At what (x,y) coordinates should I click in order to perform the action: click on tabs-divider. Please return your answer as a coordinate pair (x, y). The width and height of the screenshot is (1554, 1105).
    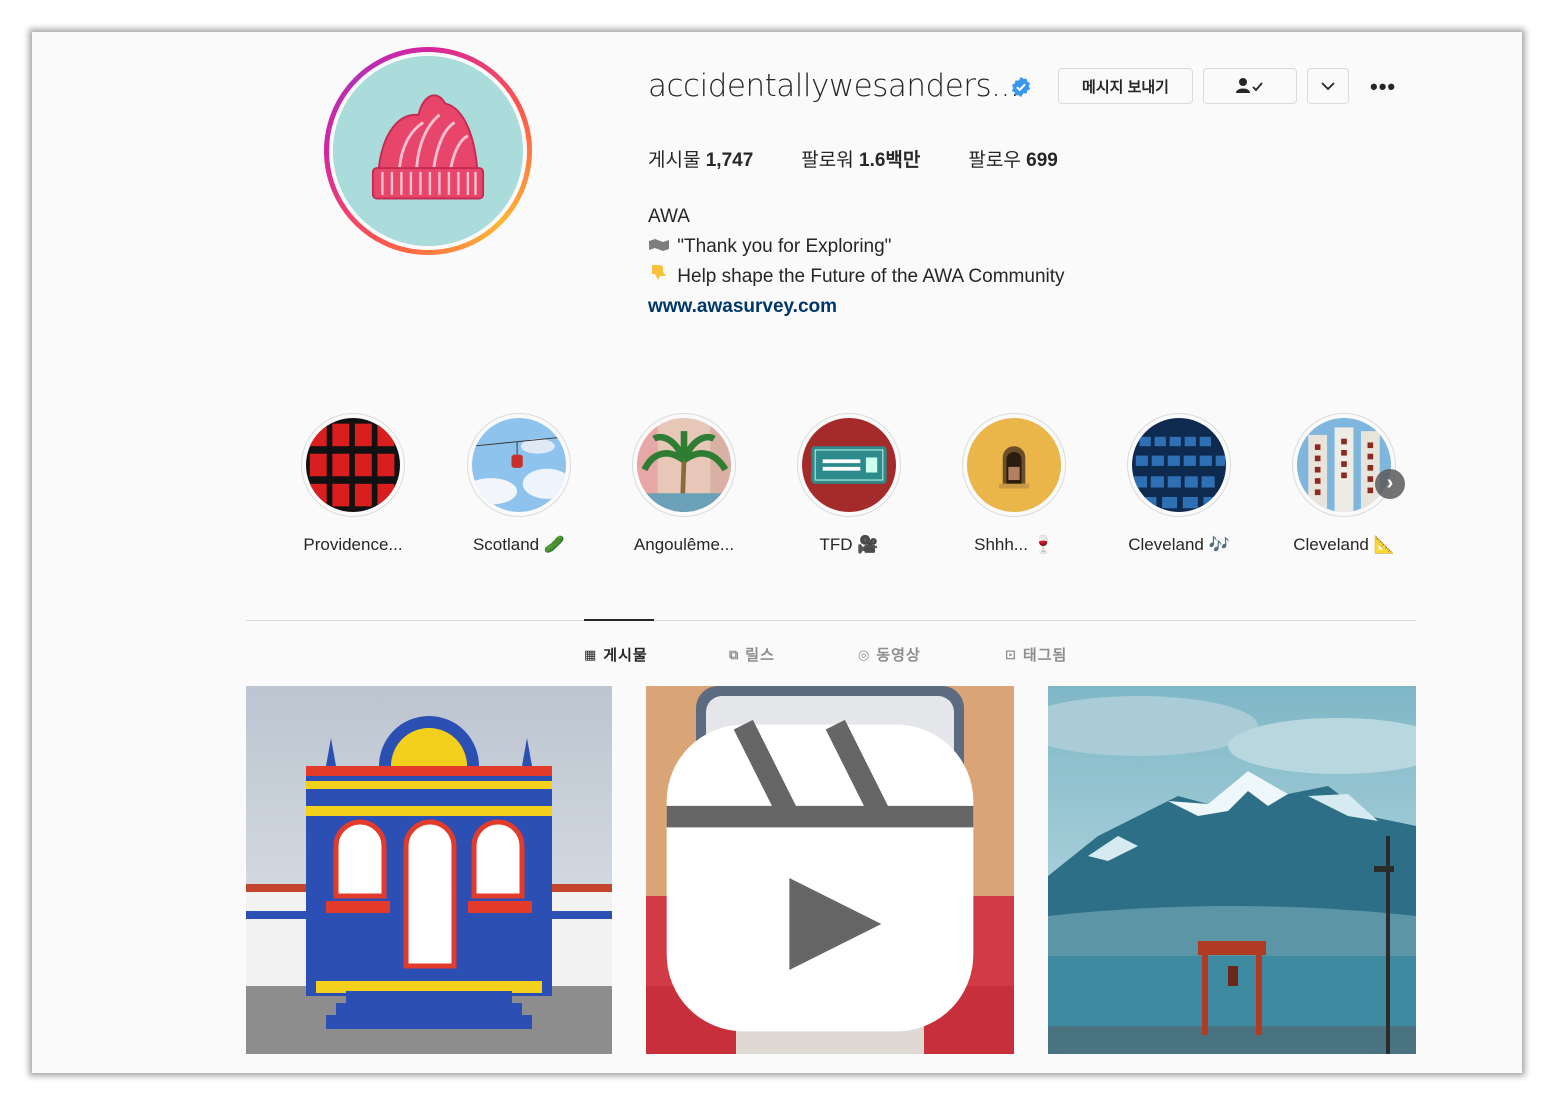
    Looking at the image, I should click on (831, 620).